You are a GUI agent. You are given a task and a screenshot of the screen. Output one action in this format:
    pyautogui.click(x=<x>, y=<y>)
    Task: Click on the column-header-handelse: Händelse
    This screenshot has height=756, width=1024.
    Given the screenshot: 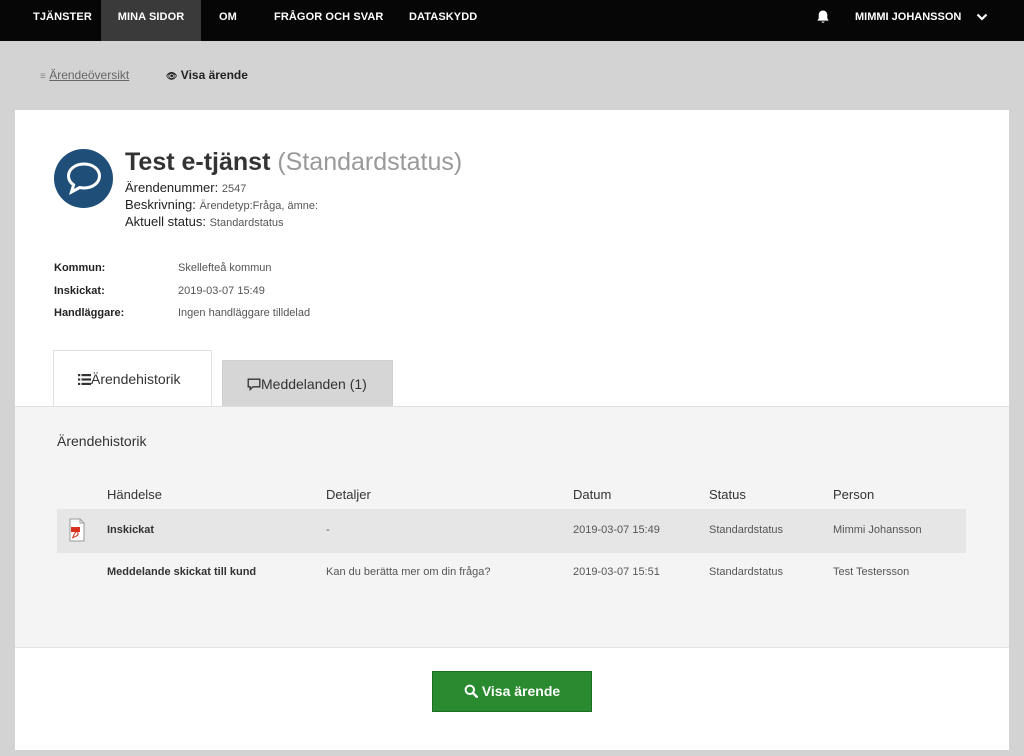 What is the action you would take?
    pyautogui.click(x=134, y=494)
    